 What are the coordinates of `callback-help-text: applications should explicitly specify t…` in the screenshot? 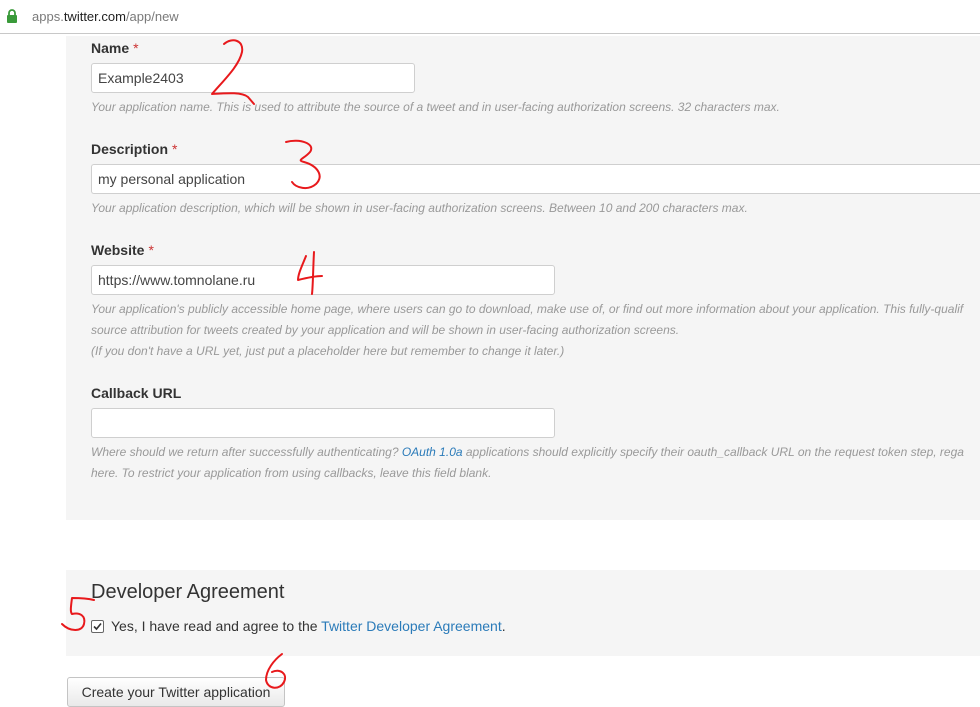 It's located at (713, 452).